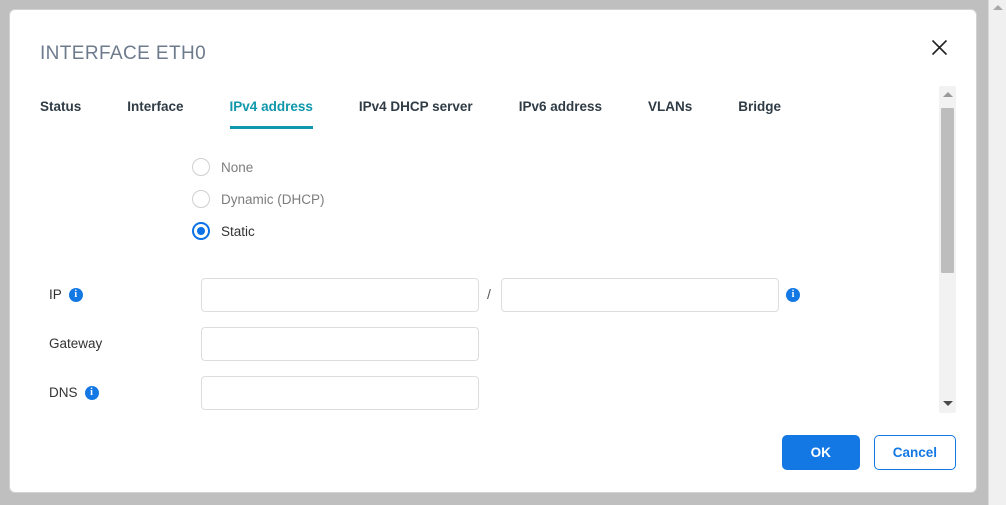  I want to click on dns-label: DNS i, so click(74, 392).